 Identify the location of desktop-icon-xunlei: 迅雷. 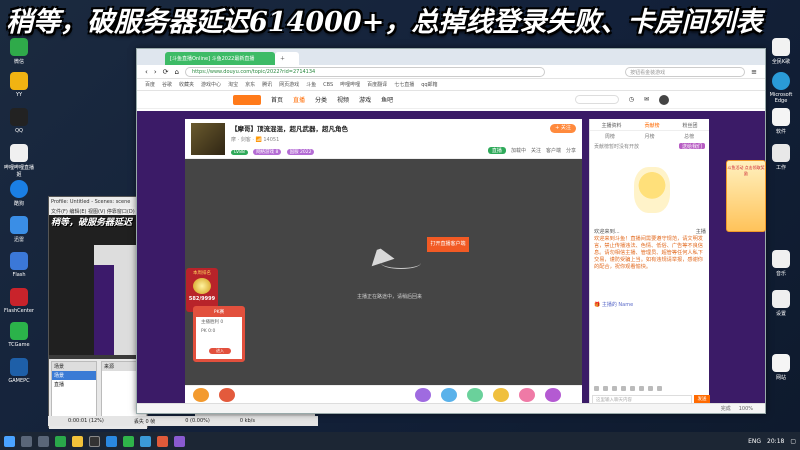
(19, 229).